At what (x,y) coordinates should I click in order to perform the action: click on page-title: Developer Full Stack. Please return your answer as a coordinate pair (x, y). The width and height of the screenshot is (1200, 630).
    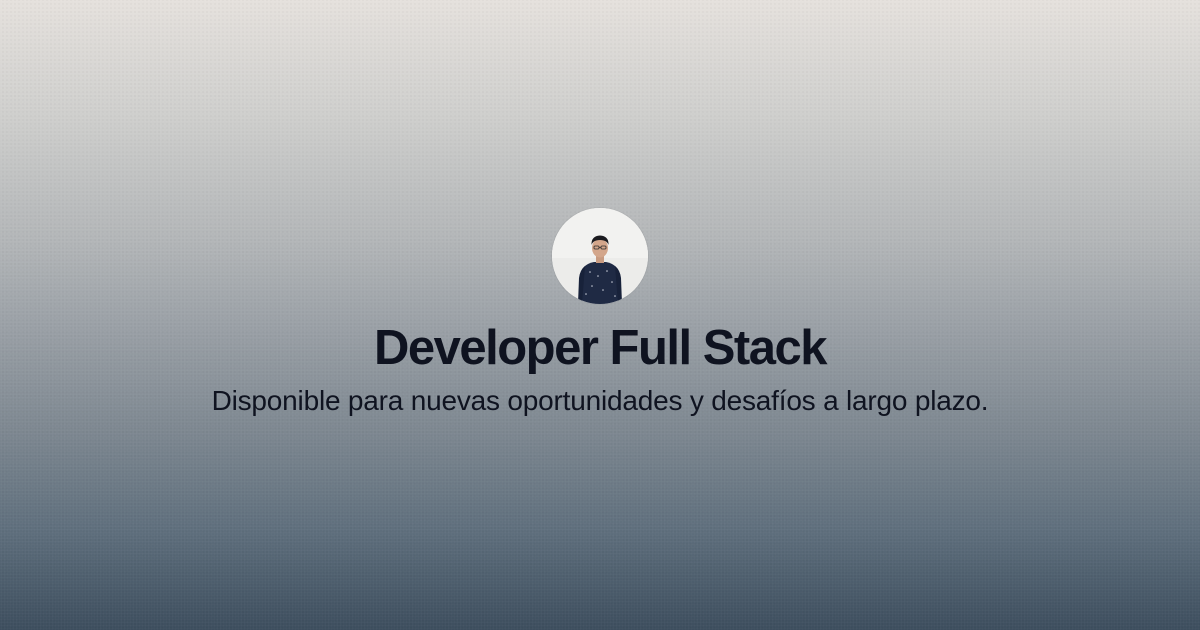
    Looking at the image, I should click on (600, 348).